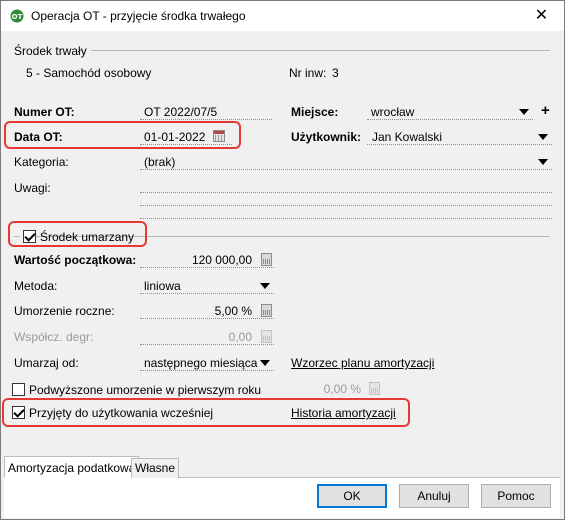 The height and width of the screenshot is (520, 565). I want to click on uzytkownik-value: Jan Kowalski, so click(407, 137).